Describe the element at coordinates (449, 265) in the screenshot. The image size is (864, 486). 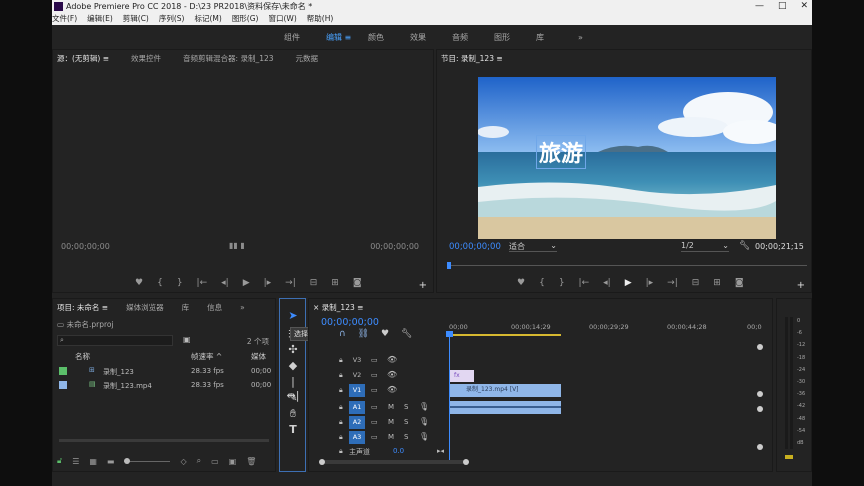
I see `playhead-marker` at that location.